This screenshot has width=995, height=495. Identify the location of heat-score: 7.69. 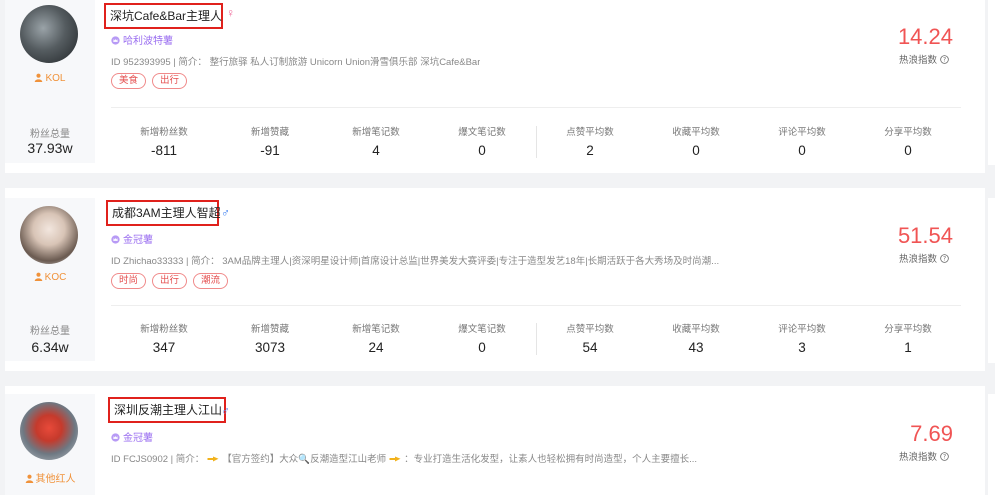
(931, 433).